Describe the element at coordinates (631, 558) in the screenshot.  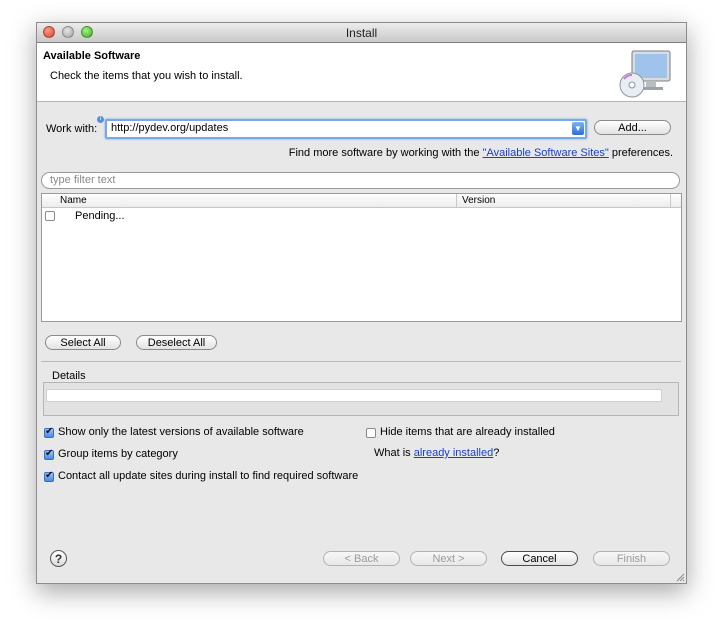
I see `finish-button: Finish` at that location.